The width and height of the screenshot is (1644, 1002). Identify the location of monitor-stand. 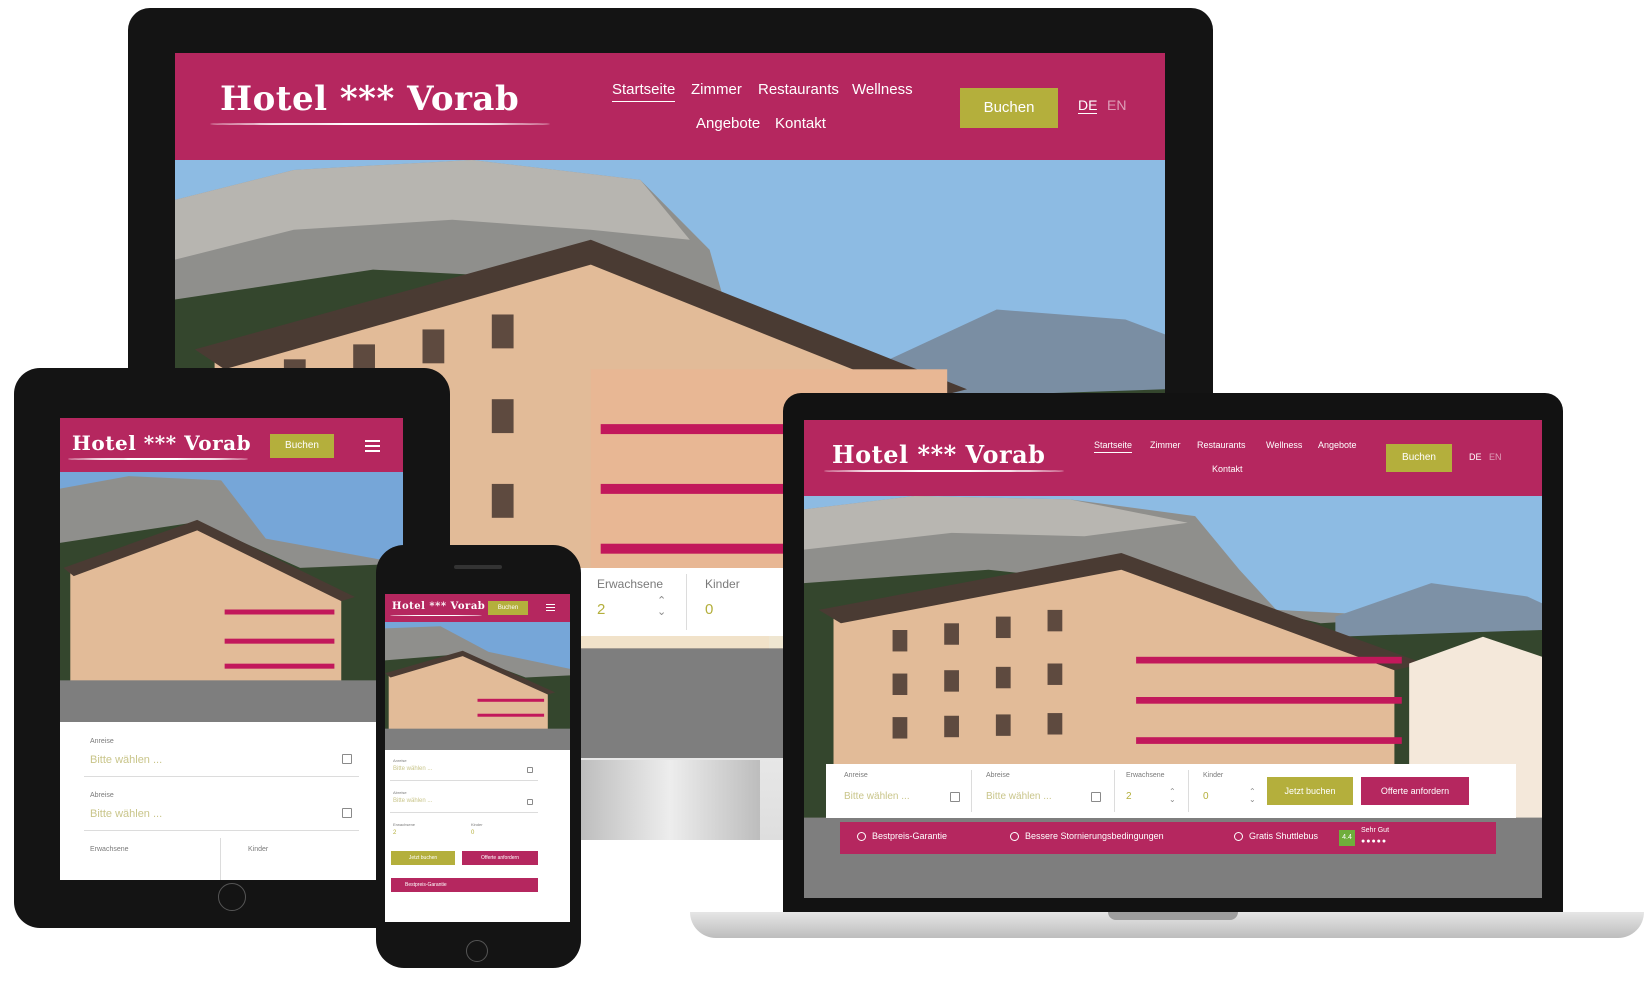
(670, 800).